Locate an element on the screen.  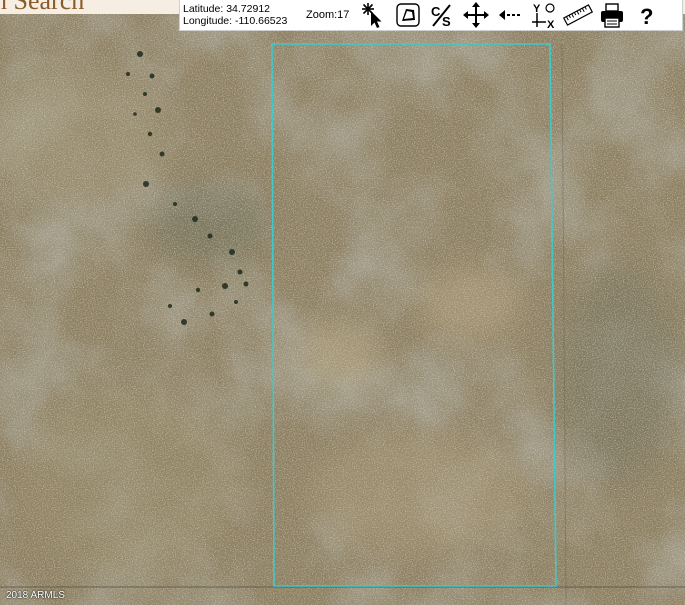
back-tool-button is located at coordinates (509, 15).